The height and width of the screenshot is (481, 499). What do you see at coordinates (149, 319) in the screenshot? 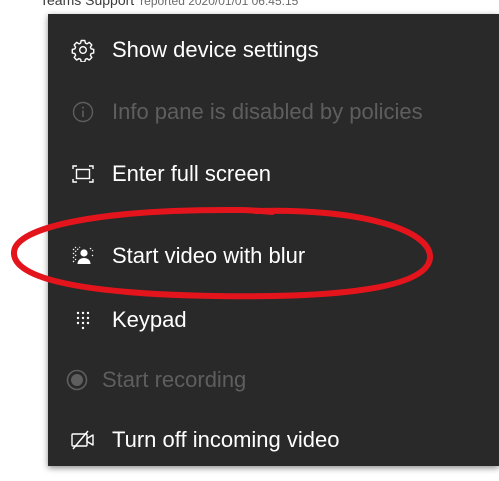
I see `menu-item-label: Keypad` at bounding box center [149, 319].